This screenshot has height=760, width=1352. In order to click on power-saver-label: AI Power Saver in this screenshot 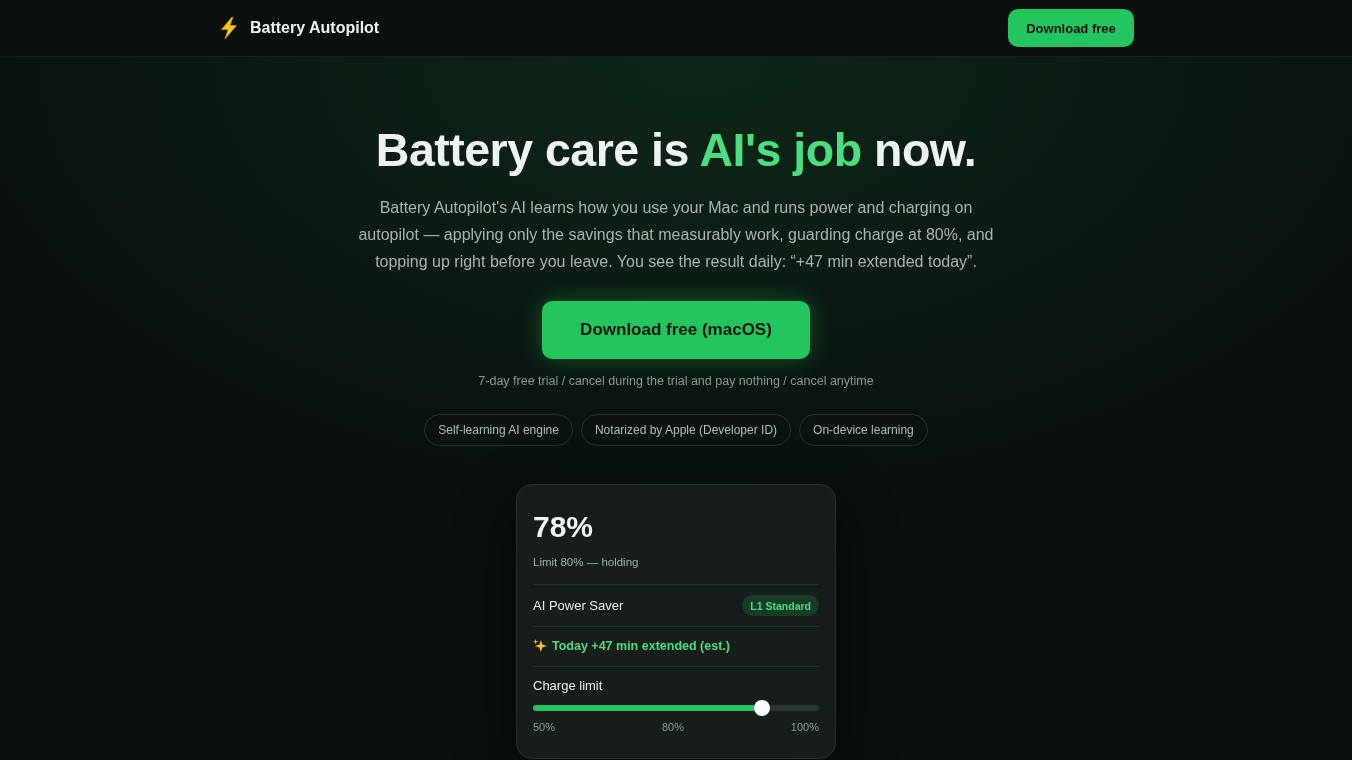, I will do `click(578, 605)`.